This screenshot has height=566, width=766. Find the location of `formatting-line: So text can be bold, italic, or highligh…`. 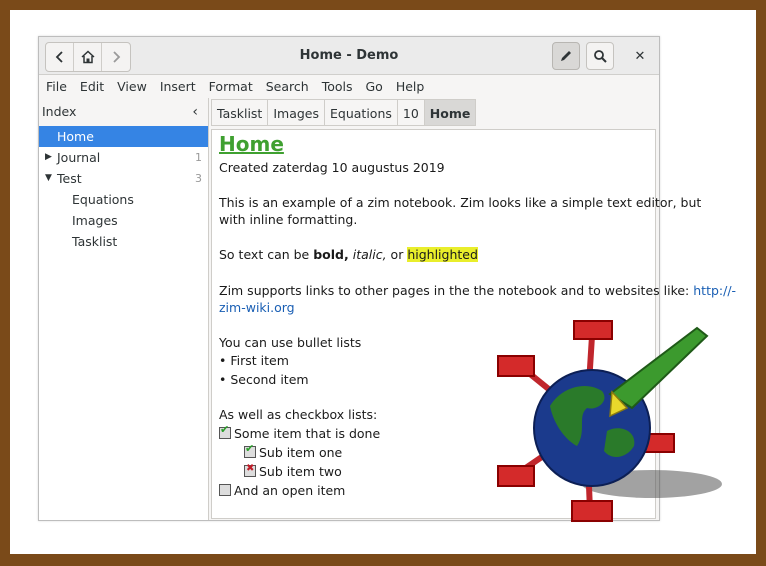

formatting-line: So text can be bold, italic, or highligh… is located at coordinates (348, 254).